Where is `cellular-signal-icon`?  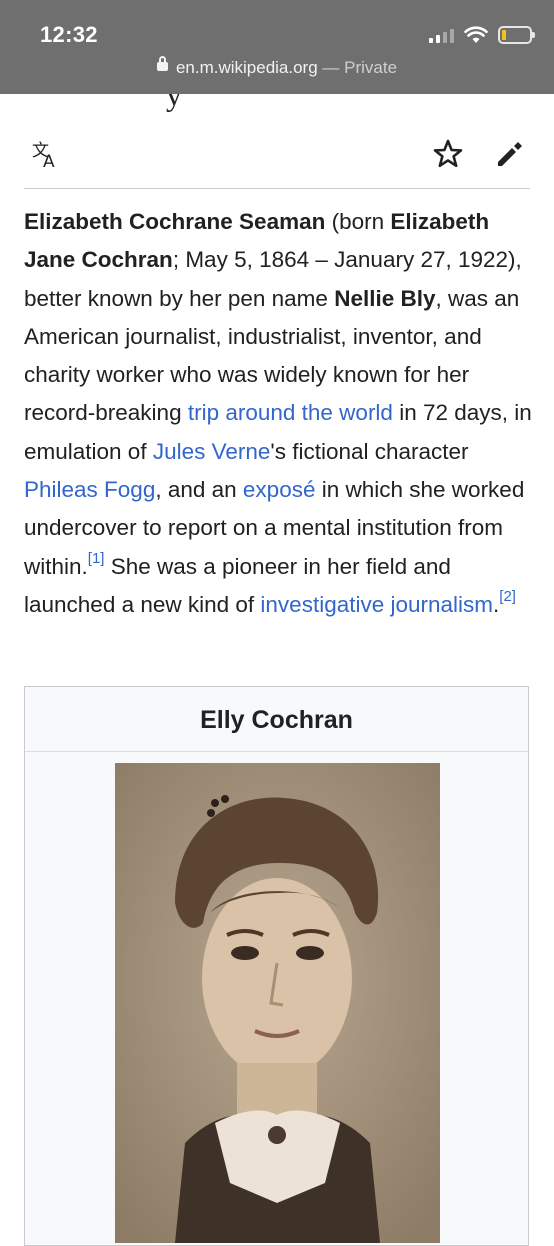
cellular-signal-icon is located at coordinates (441, 35).